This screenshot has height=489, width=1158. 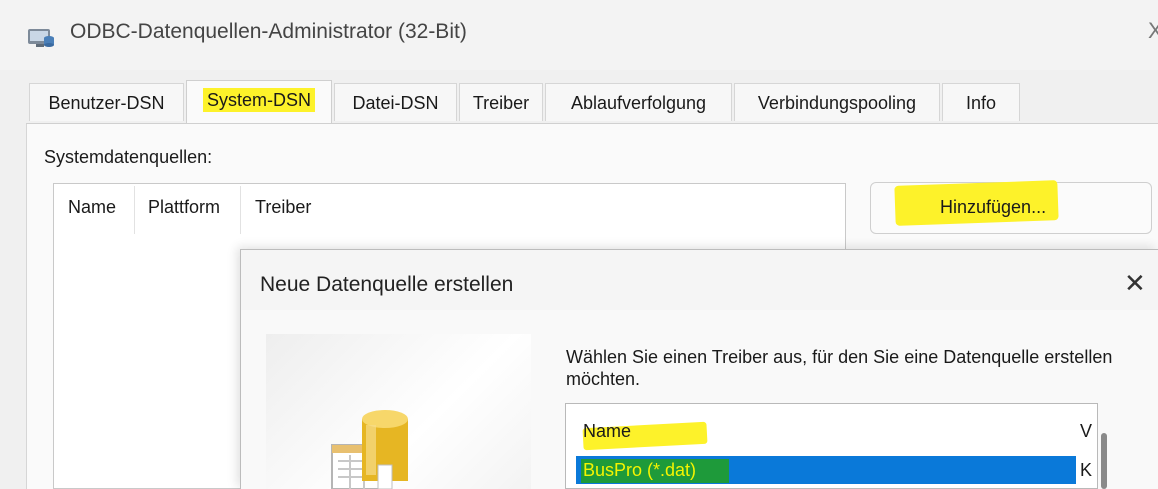 I want to click on driver-version: K, so click(x=1086, y=470).